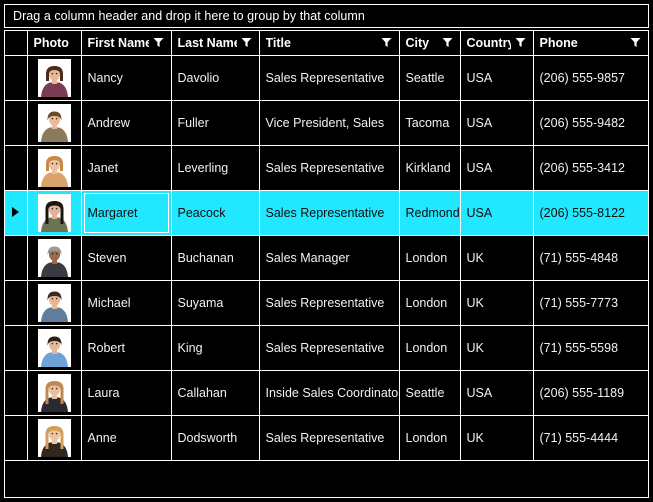 The width and height of the screenshot is (653, 502). Describe the element at coordinates (329, 393) in the screenshot. I see `cell-title: Inside Sales Coordinator` at that location.